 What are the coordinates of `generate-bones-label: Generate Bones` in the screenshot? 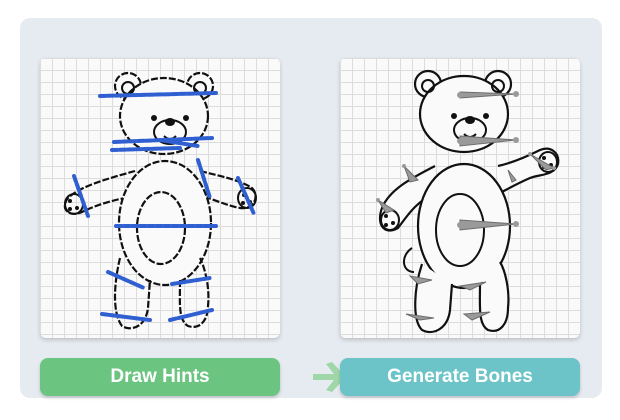 It's located at (460, 376).